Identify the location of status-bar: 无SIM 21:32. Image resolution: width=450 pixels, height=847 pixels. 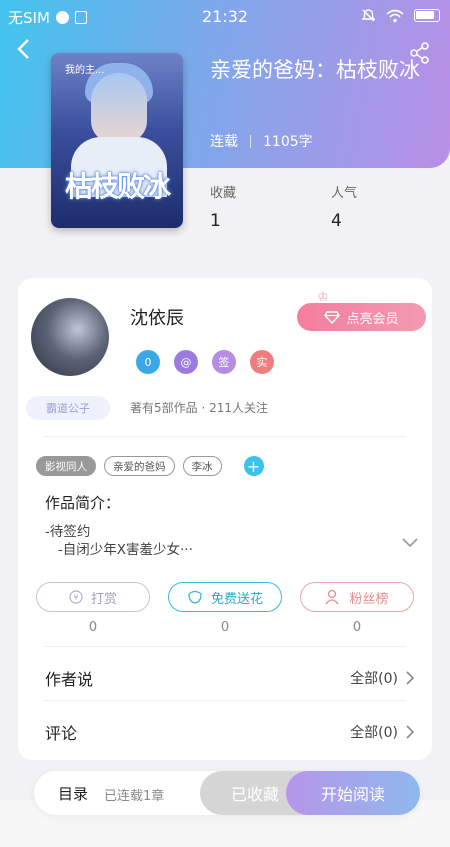
(225, 16).